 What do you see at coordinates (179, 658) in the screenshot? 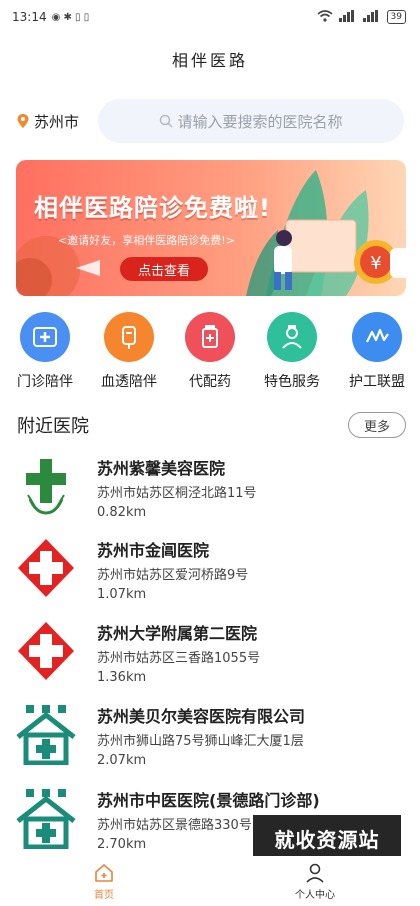
I see `hospital-address: 苏州市姑苏区三香路1055号` at bounding box center [179, 658].